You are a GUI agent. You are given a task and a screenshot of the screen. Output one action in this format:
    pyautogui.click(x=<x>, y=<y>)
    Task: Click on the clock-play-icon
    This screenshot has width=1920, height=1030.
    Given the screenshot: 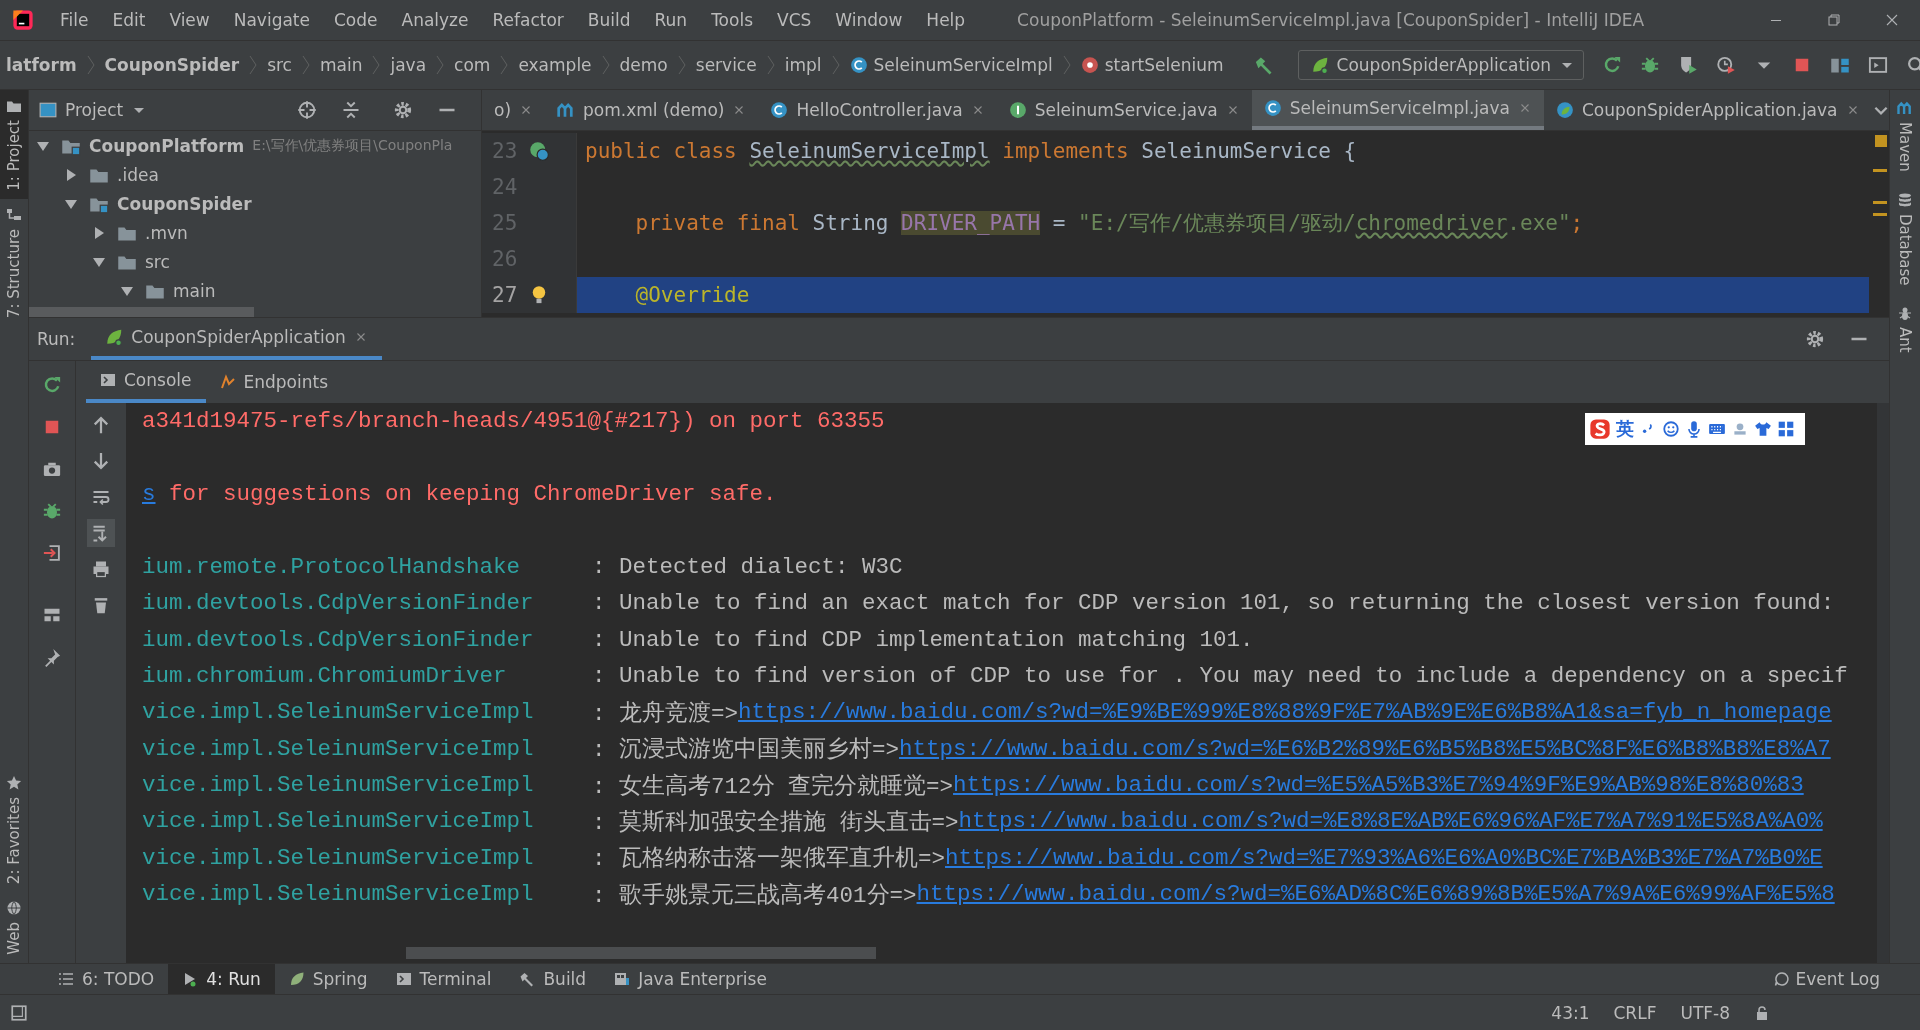 What is the action you would take?
    pyautogui.click(x=1725, y=65)
    